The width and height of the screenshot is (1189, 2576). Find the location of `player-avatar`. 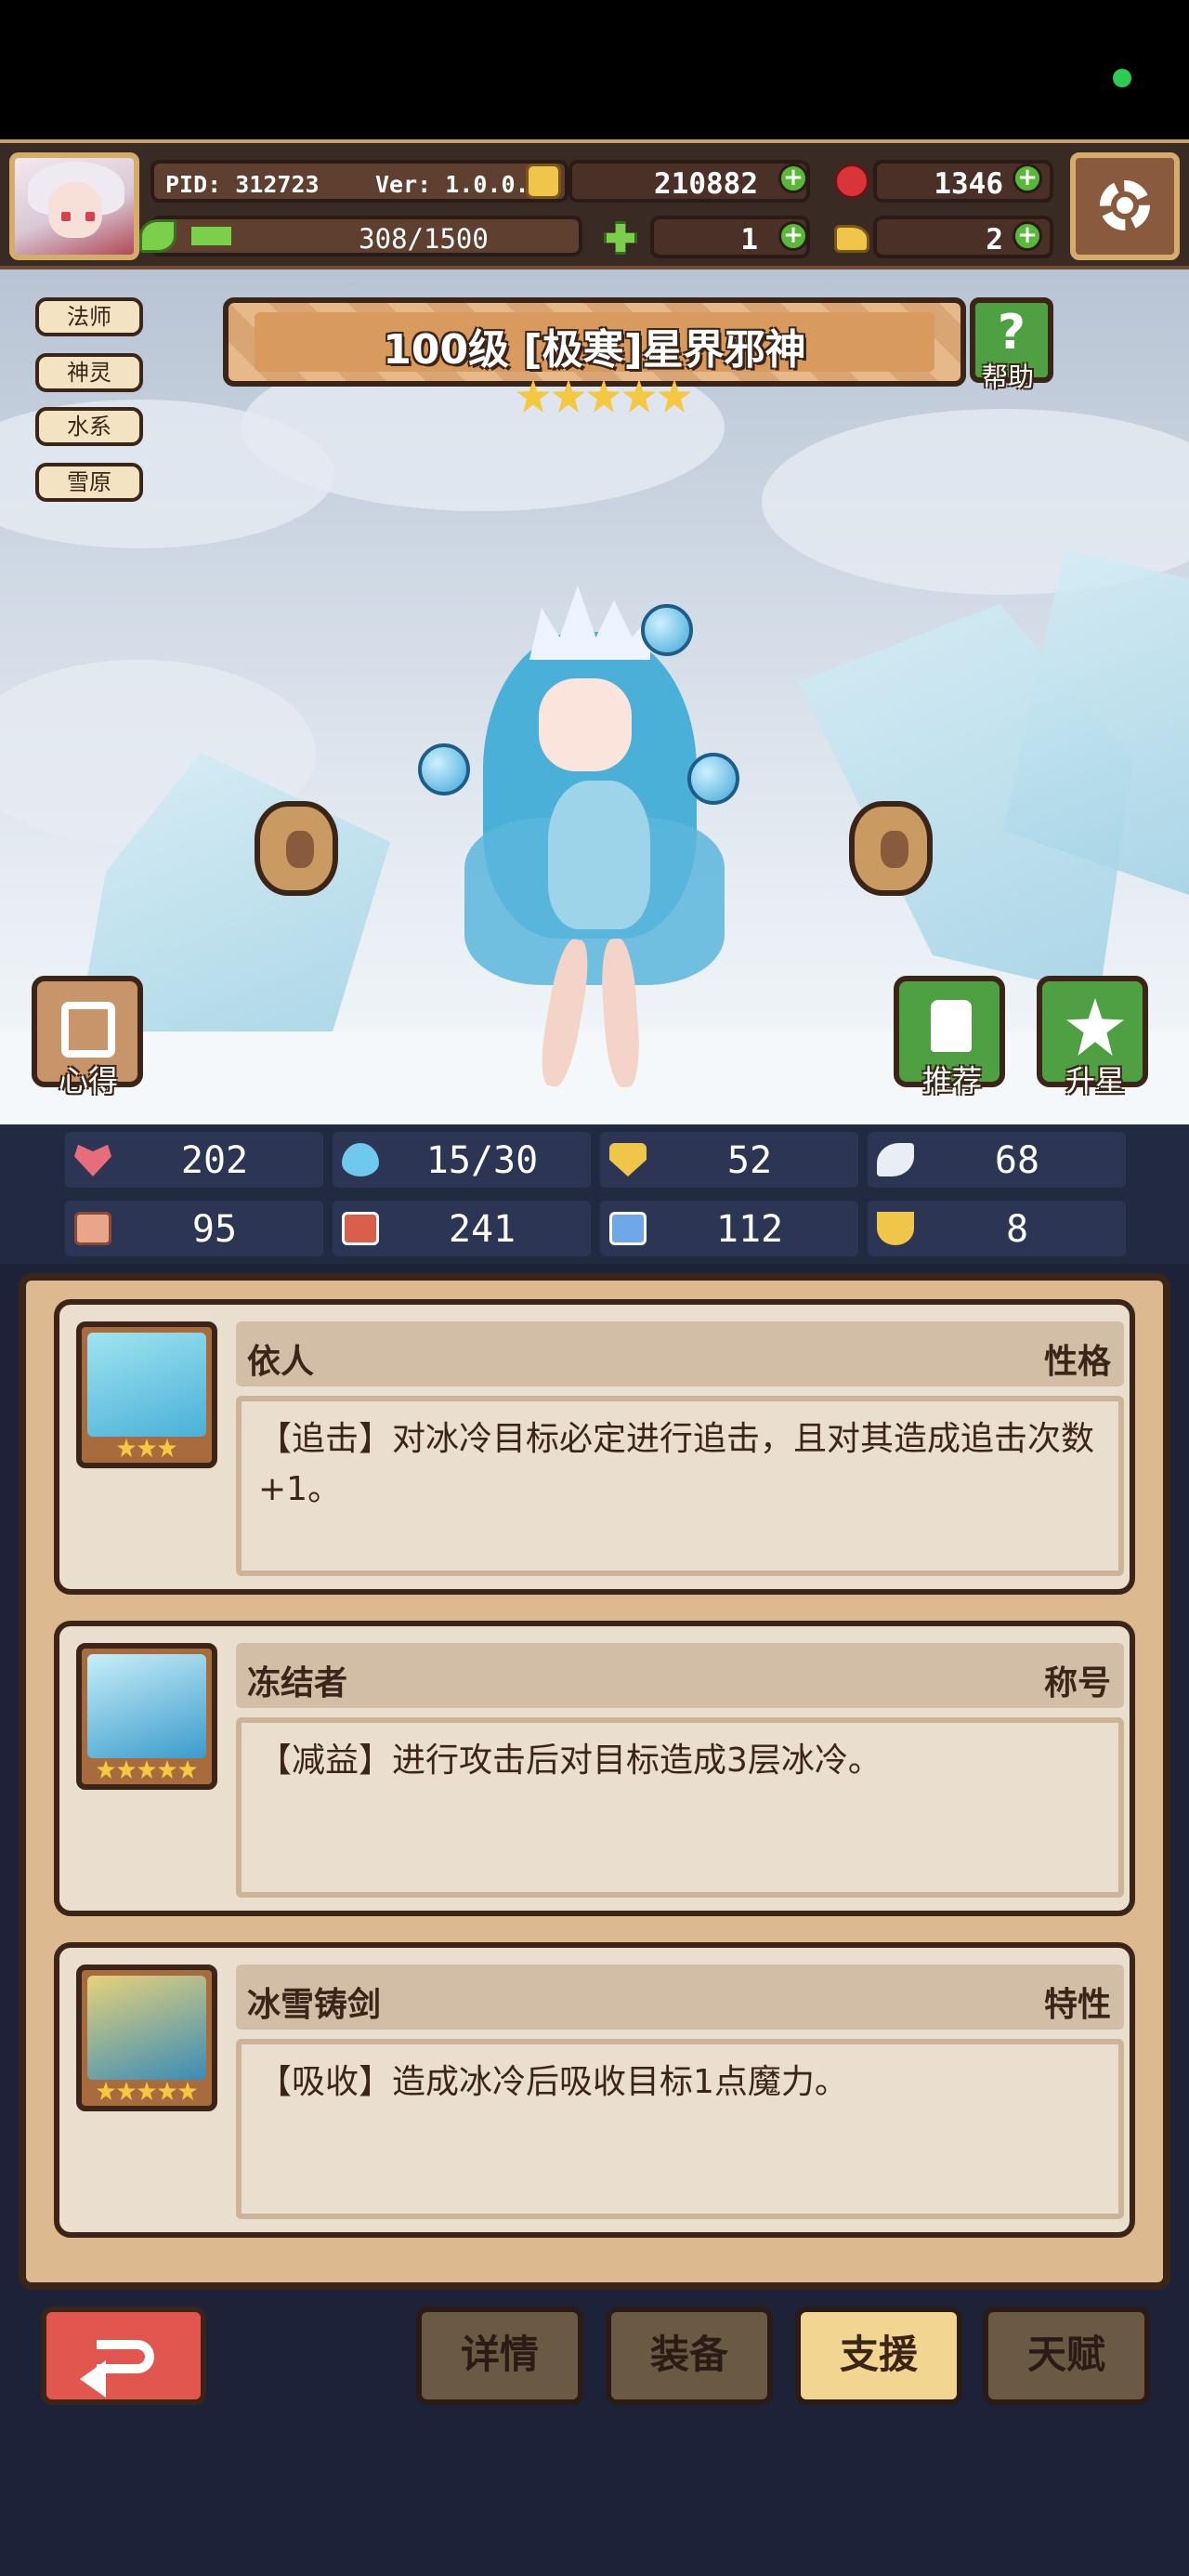

player-avatar is located at coordinates (74, 206).